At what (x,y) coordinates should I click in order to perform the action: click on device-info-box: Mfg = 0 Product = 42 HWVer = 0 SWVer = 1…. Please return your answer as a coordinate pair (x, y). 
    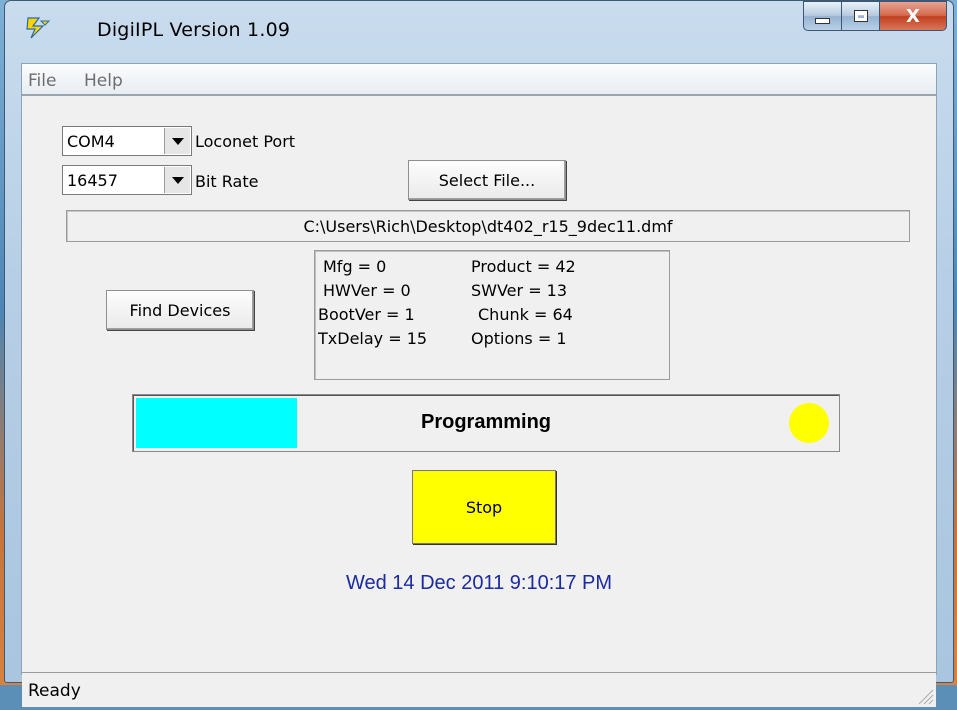
    Looking at the image, I should click on (492, 315).